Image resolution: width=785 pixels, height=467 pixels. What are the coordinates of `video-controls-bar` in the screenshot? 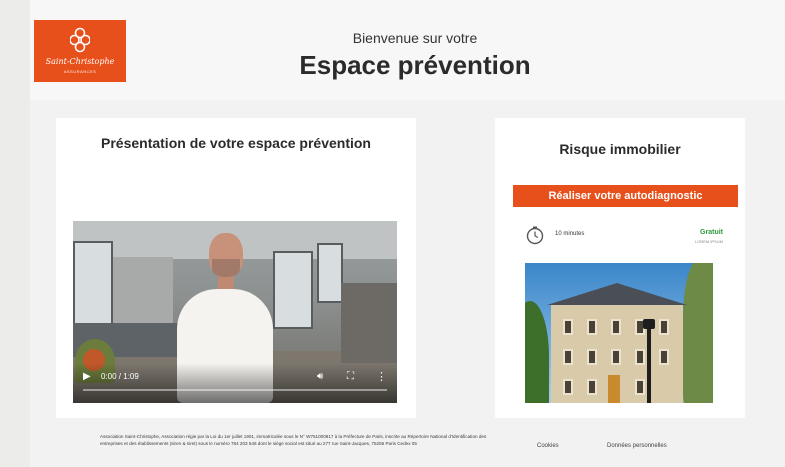 It's located at (235, 383).